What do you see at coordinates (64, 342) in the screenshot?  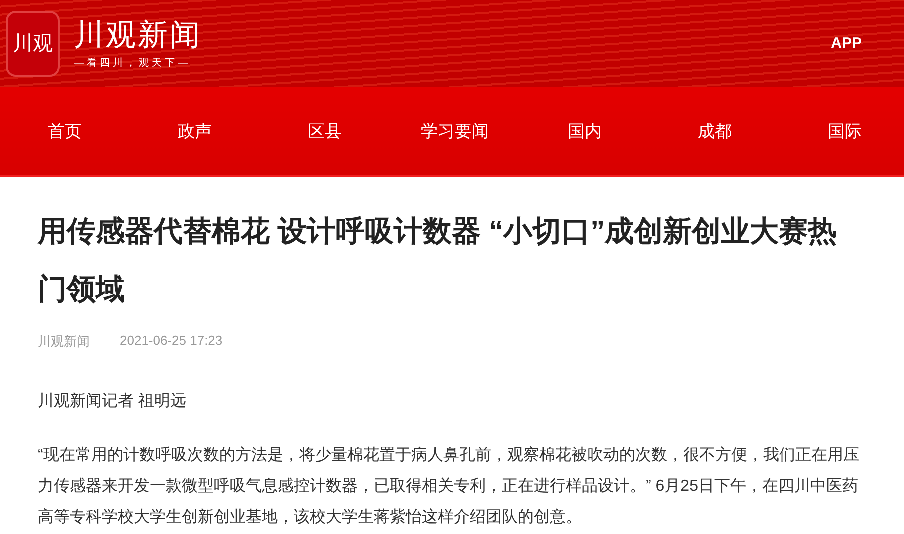 I see `article-source: 川观新闻` at bounding box center [64, 342].